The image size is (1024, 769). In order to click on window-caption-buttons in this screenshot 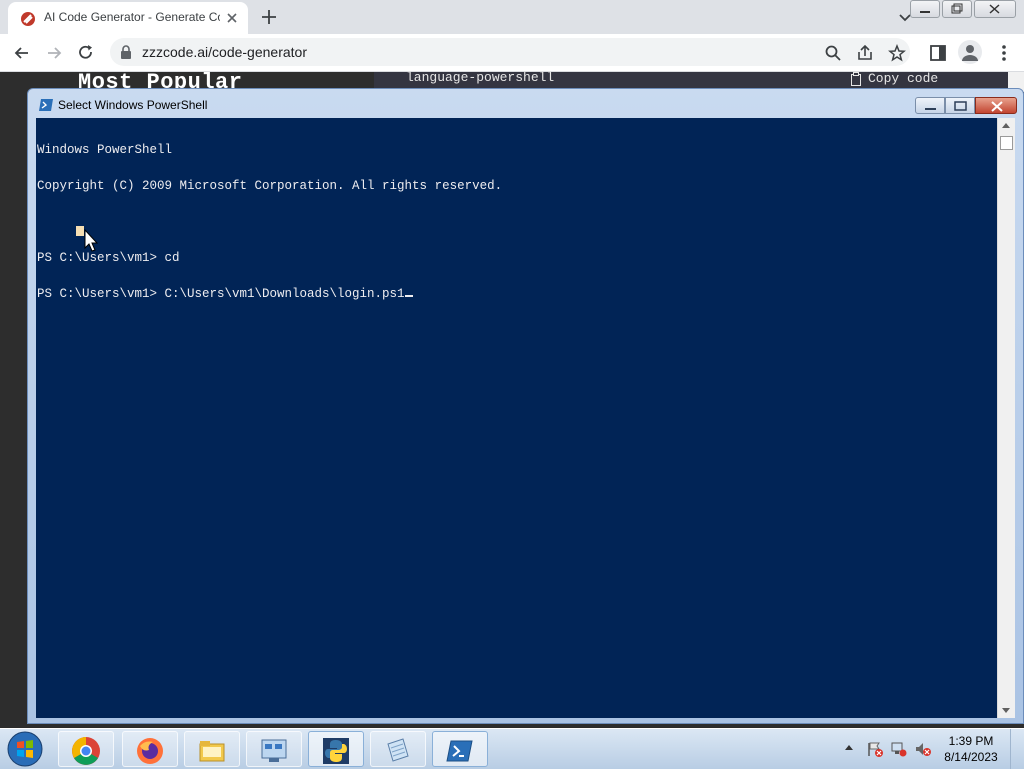, I will do `click(963, 9)`.